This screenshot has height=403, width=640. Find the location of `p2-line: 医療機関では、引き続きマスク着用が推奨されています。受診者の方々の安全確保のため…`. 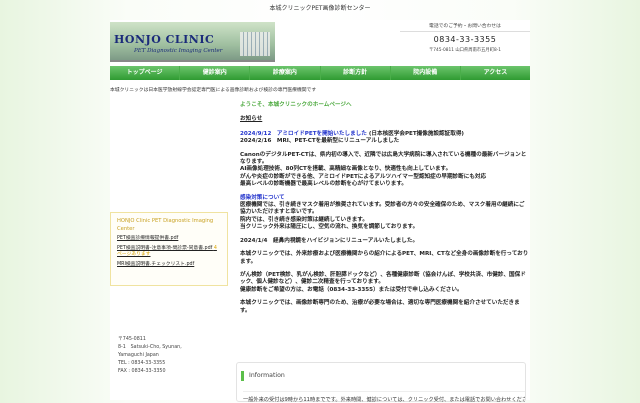

p2-line: 医療機関では、引き続きマスク着用が推奨されています。受診者の方々の安全確保のため… is located at coordinates (382, 209).